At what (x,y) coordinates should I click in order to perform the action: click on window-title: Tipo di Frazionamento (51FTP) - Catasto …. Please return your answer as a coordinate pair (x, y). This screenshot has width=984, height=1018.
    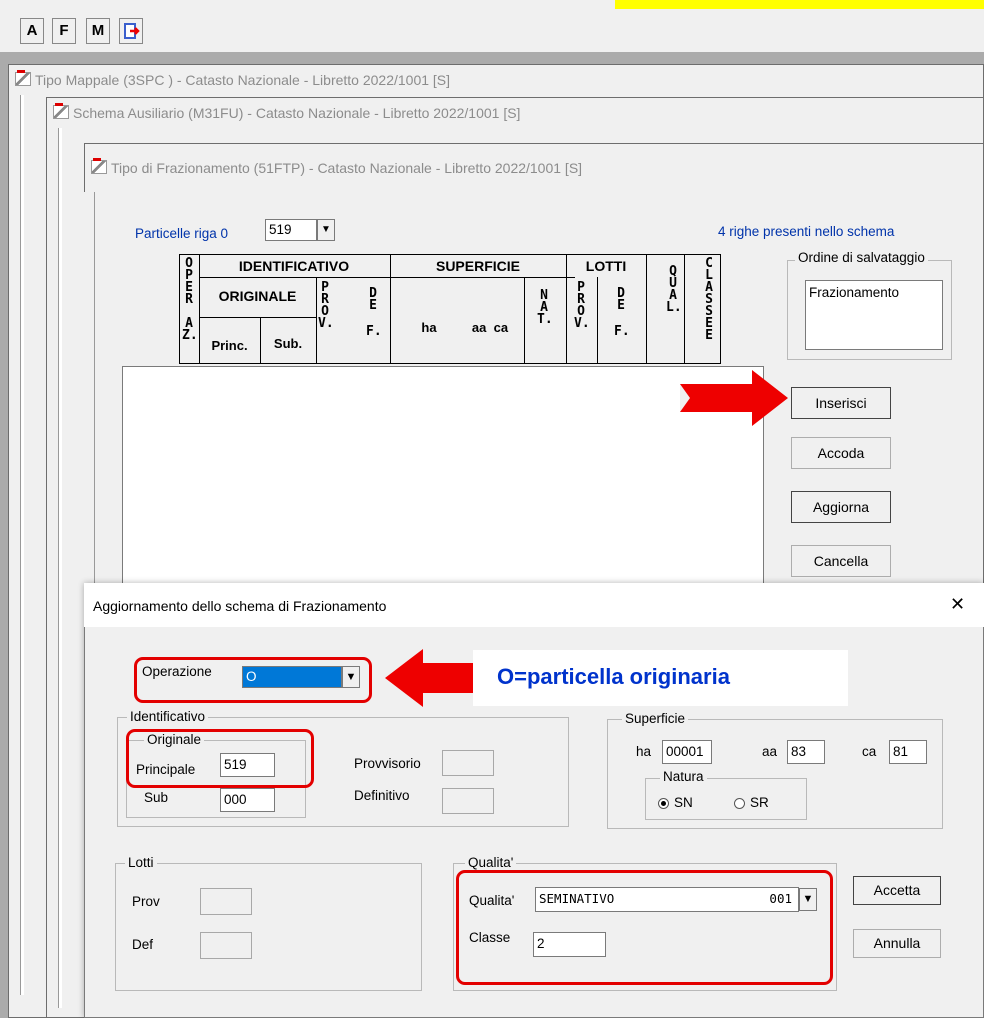
    Looking at the image, I should click on (347, 168).